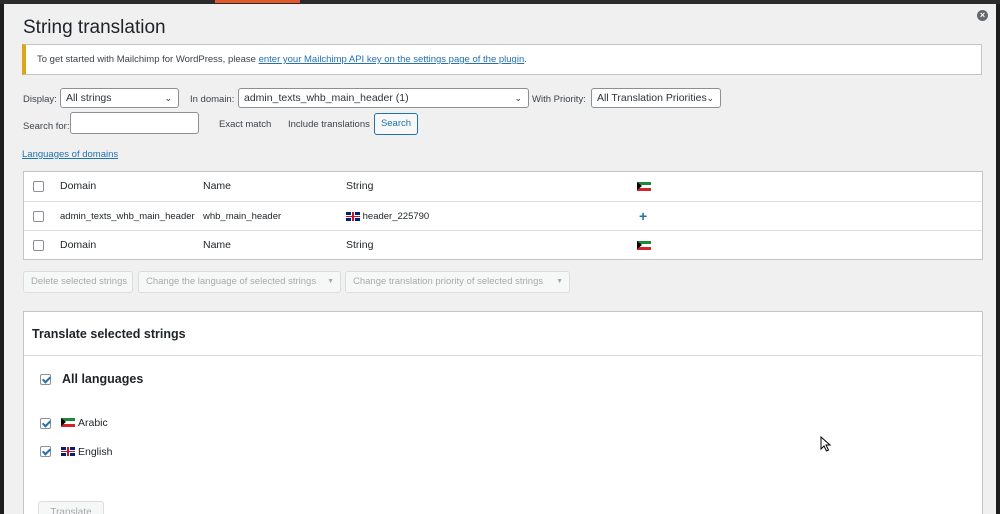  What do you see at coordinates (46, 126) in the screenshot?
I see `search-label: Search for:` at bounding box center [46, 126].